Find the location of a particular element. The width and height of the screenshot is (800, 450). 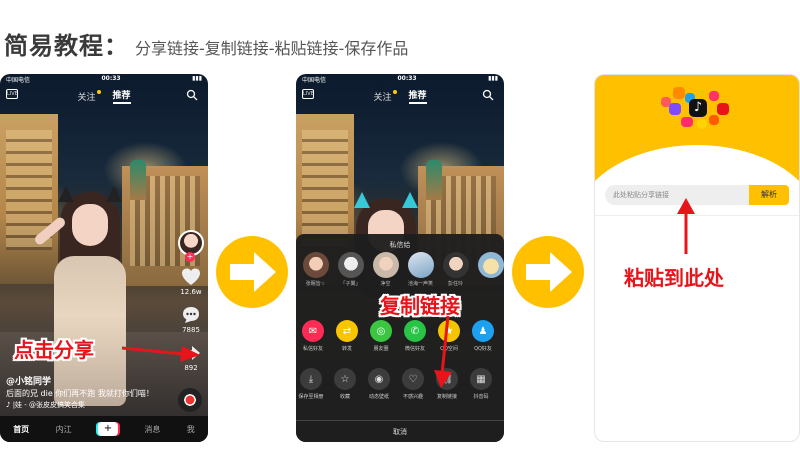

share-tools: ⤓保存至相册 ☆收藏 ◉动态壁纸 ♡不感兴趣 ⛓复制链接 ▦抖音码 is located at coordinates (401, 384).